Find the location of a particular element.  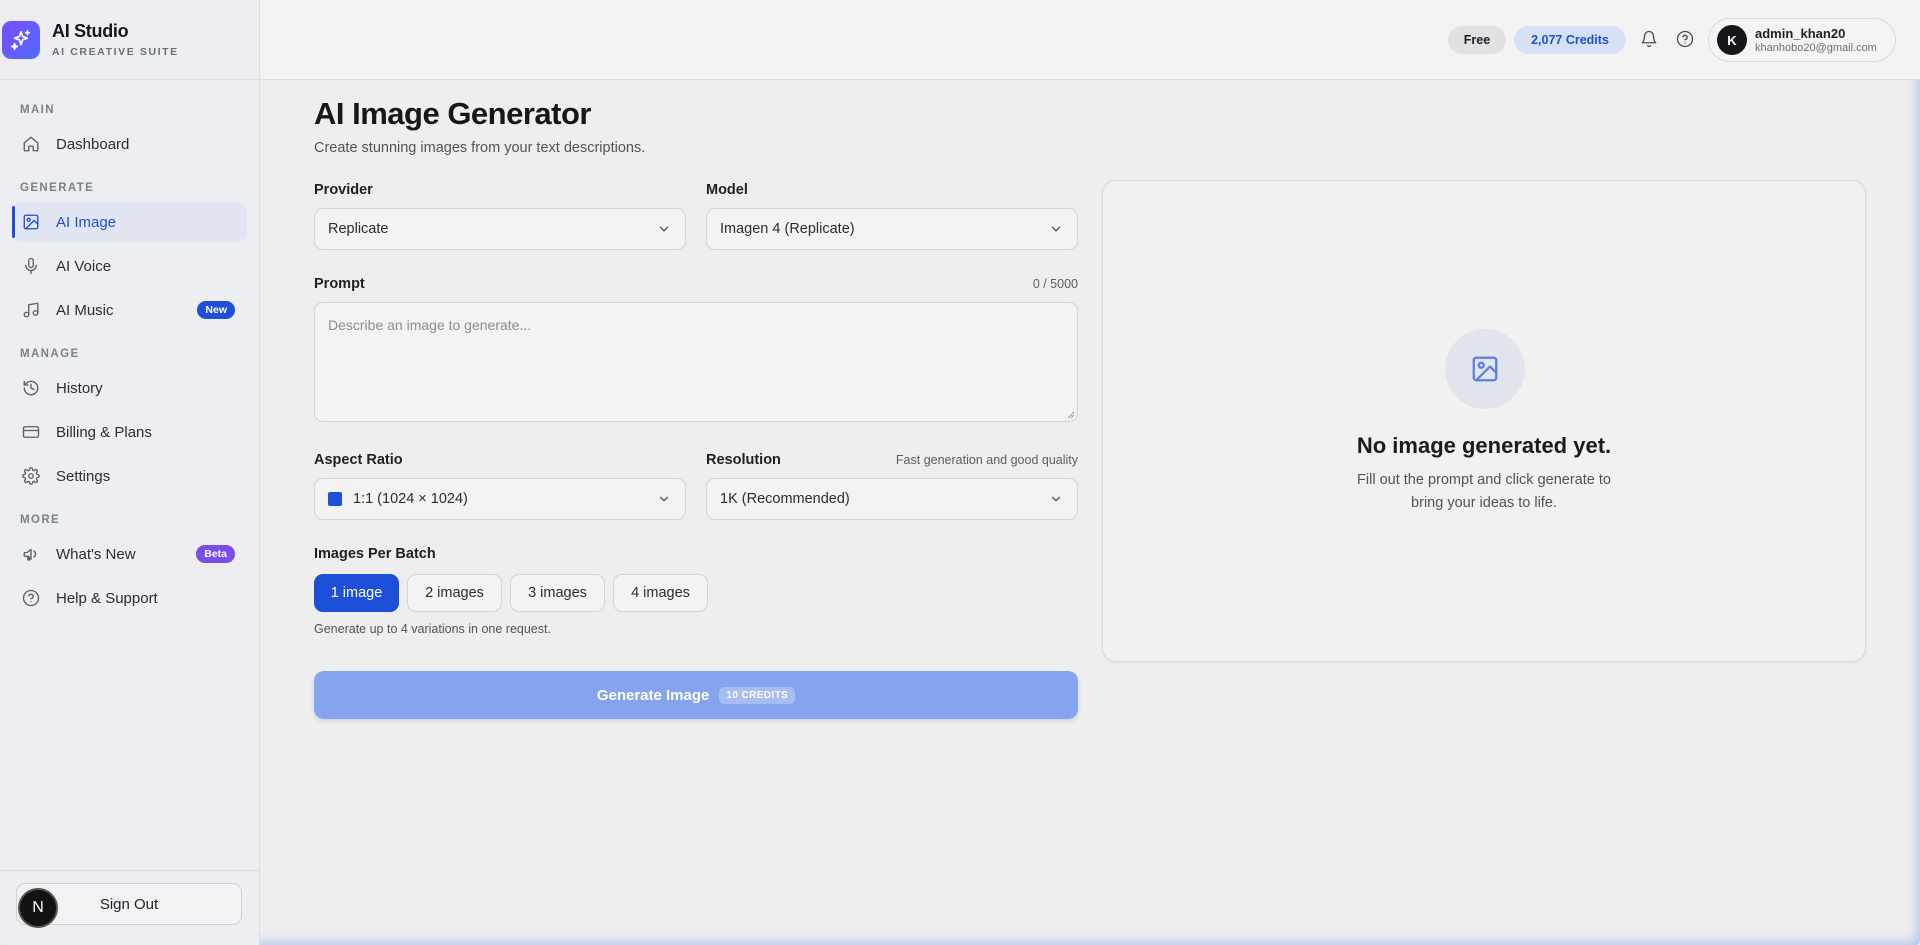

sidebar-item-label: AI Image is located at coordinates (86, 222).